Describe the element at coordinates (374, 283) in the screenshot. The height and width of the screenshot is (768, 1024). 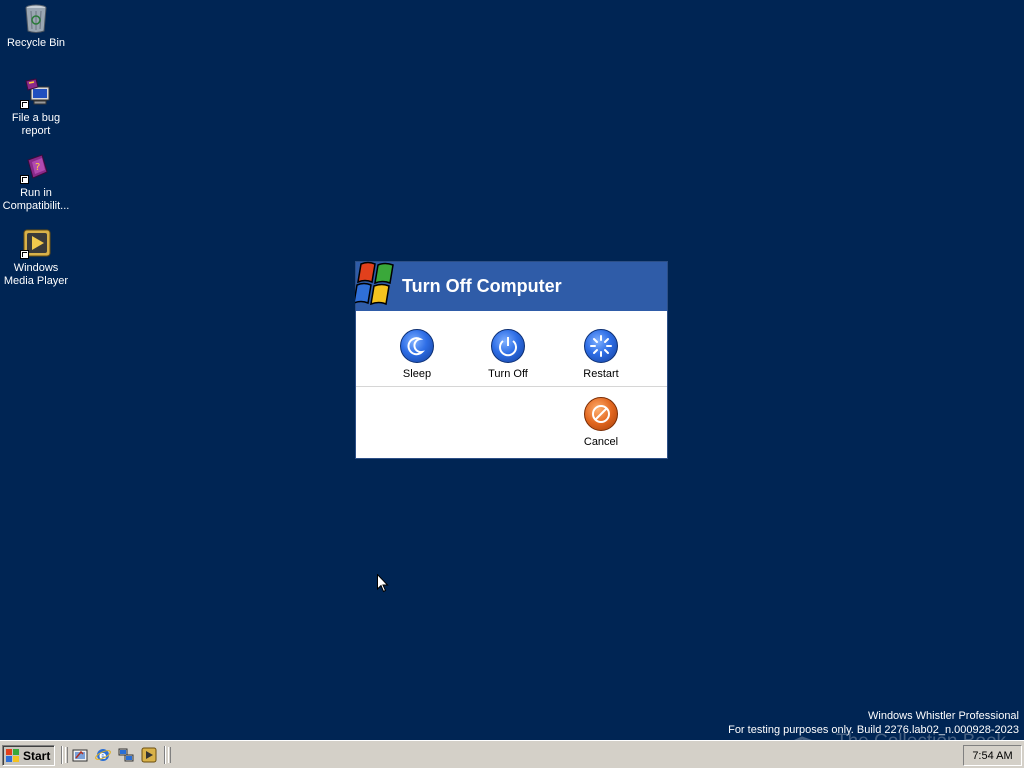
I see `windows-logo-icon` at that location.